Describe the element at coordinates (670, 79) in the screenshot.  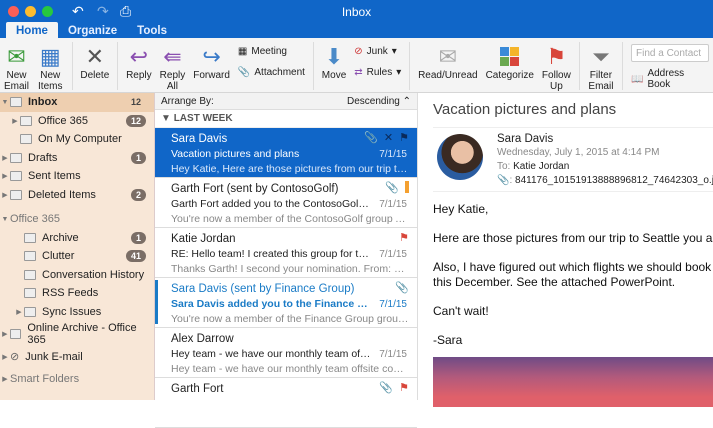
I see `address-book-button: 📖 Address Book` at that location.